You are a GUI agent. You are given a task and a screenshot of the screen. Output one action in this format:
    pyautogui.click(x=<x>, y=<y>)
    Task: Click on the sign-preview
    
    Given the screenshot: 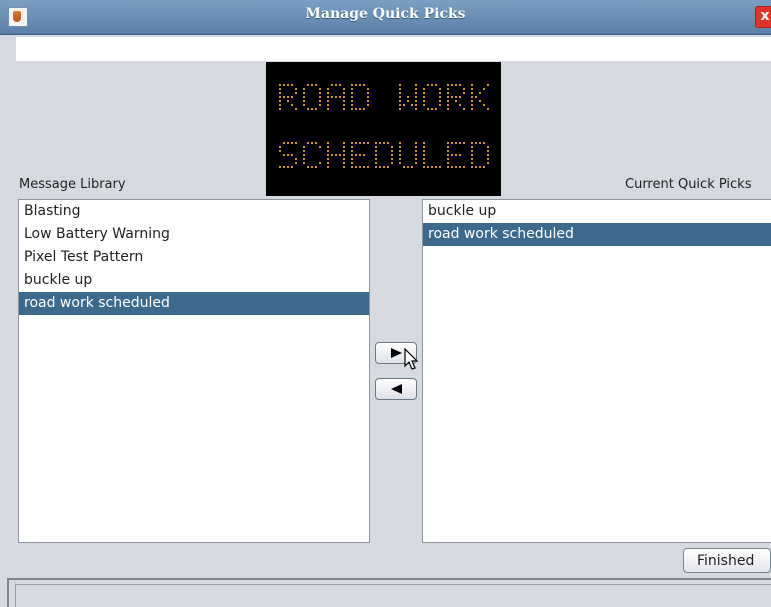 What is the action you would take?
    pyautogui.click(x=383, y=129)
    